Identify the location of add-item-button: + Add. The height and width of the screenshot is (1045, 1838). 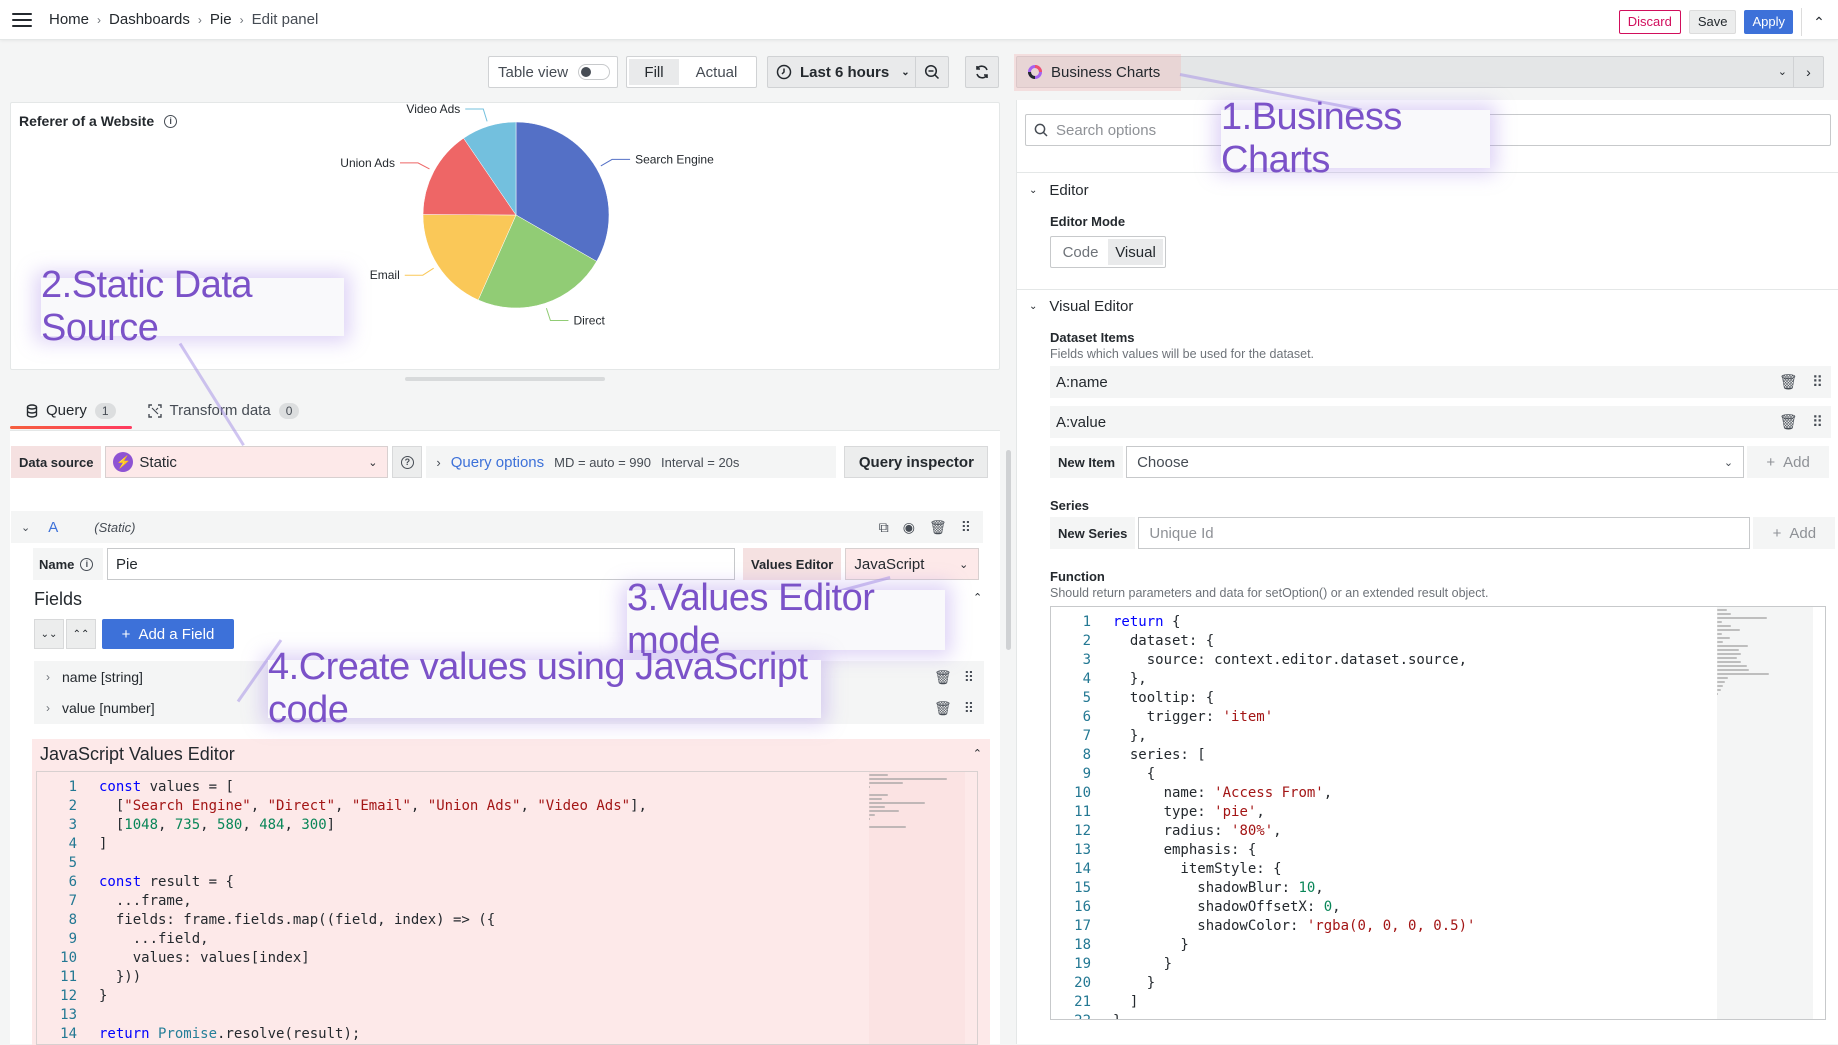
(1788, 462).